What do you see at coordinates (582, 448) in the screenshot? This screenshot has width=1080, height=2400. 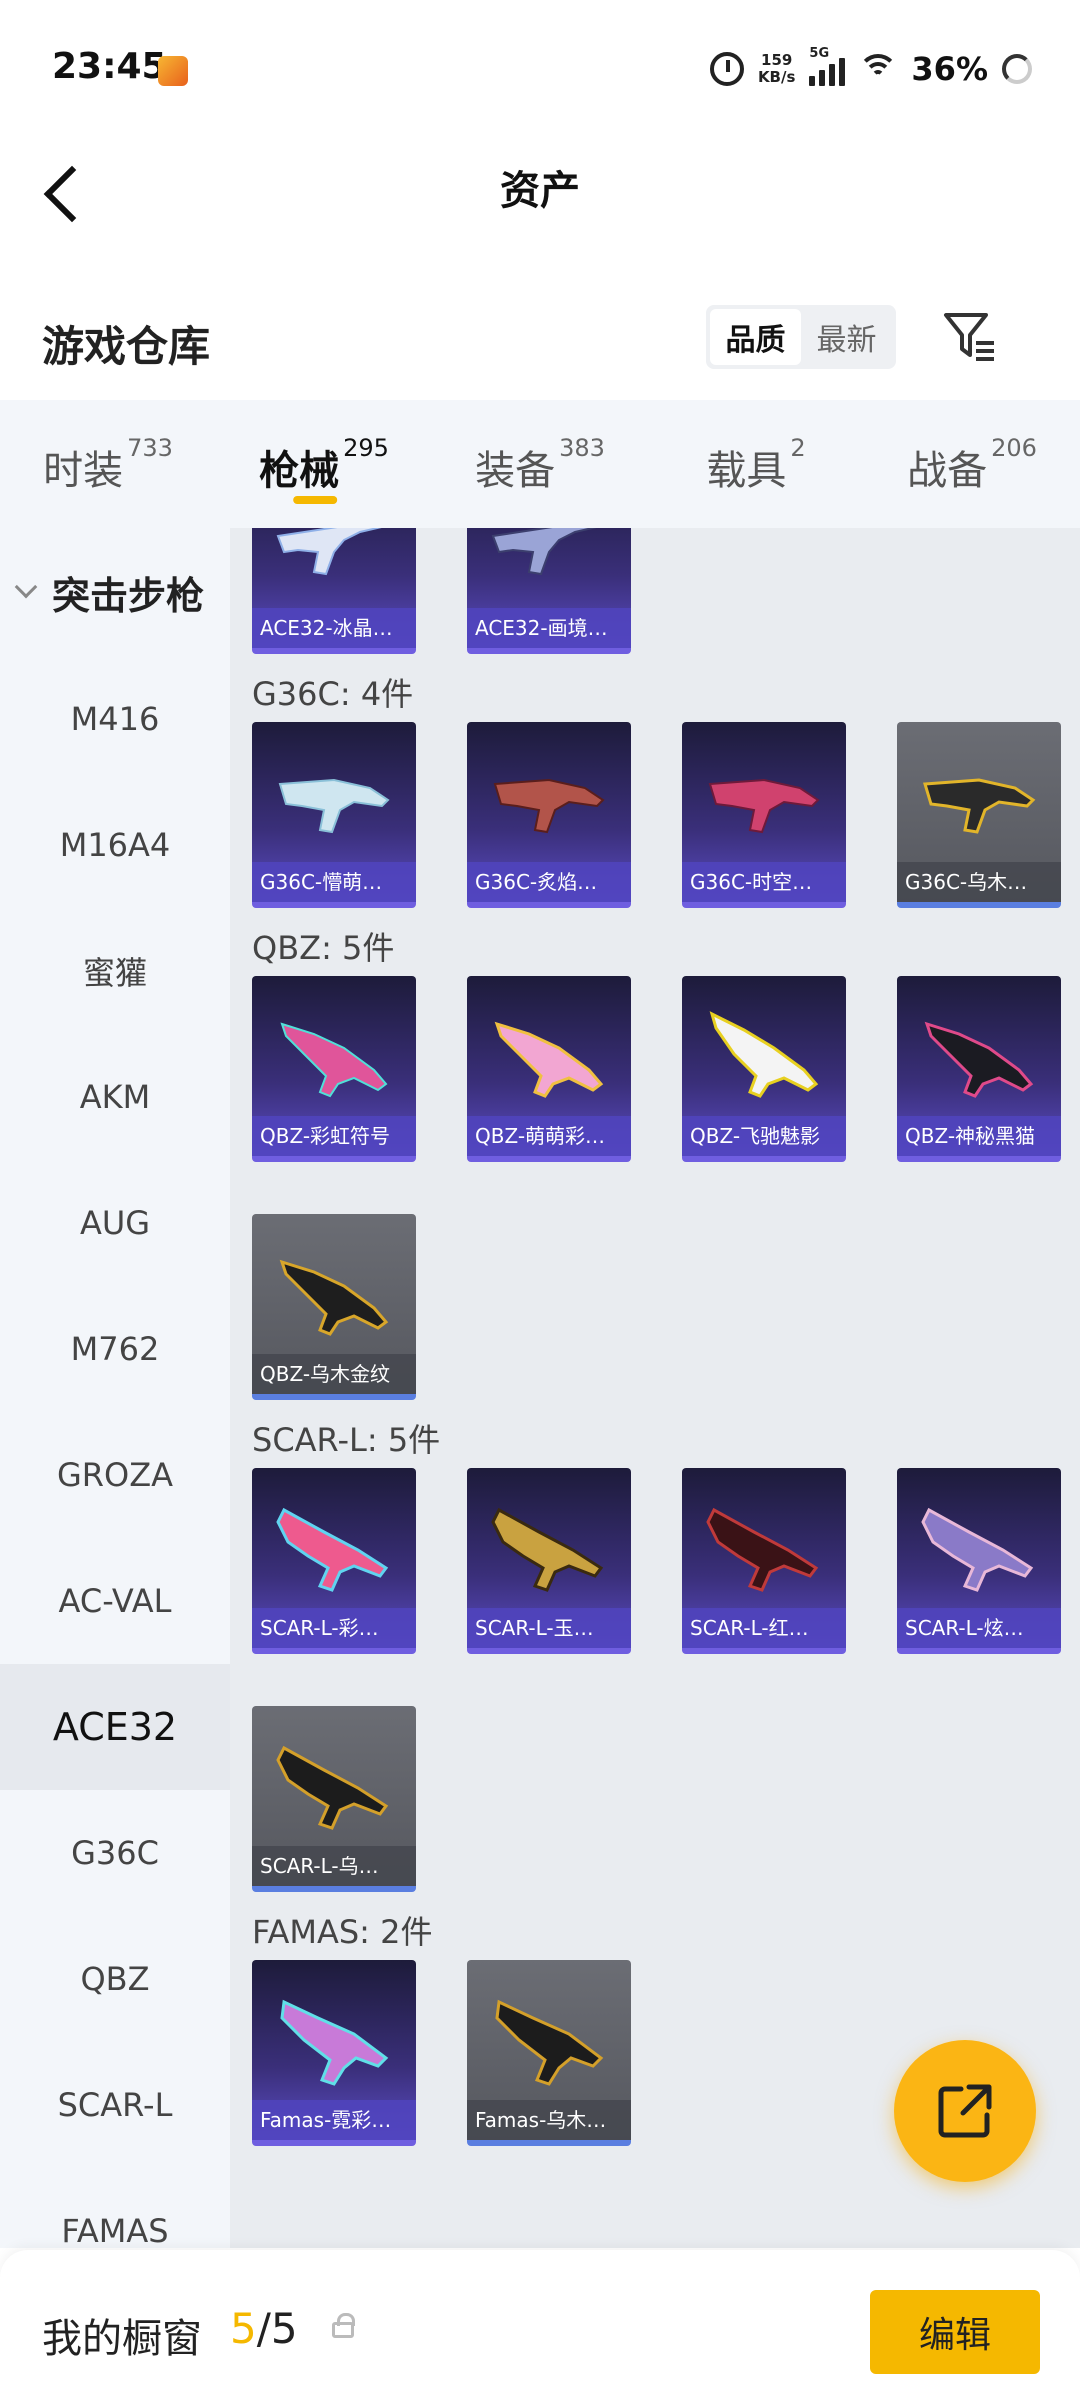 I see `tab-count: 383` at bounding box center [582, 448].